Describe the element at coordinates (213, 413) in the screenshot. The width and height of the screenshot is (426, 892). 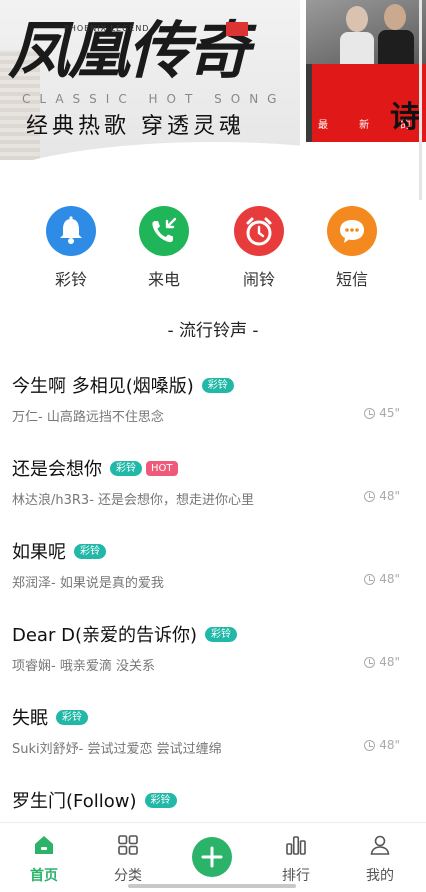
I see `song-item: 今生啊 多相见(烟嗓版) 彩铃 万仁- 山高路远挡不住思念 45"` at that location.